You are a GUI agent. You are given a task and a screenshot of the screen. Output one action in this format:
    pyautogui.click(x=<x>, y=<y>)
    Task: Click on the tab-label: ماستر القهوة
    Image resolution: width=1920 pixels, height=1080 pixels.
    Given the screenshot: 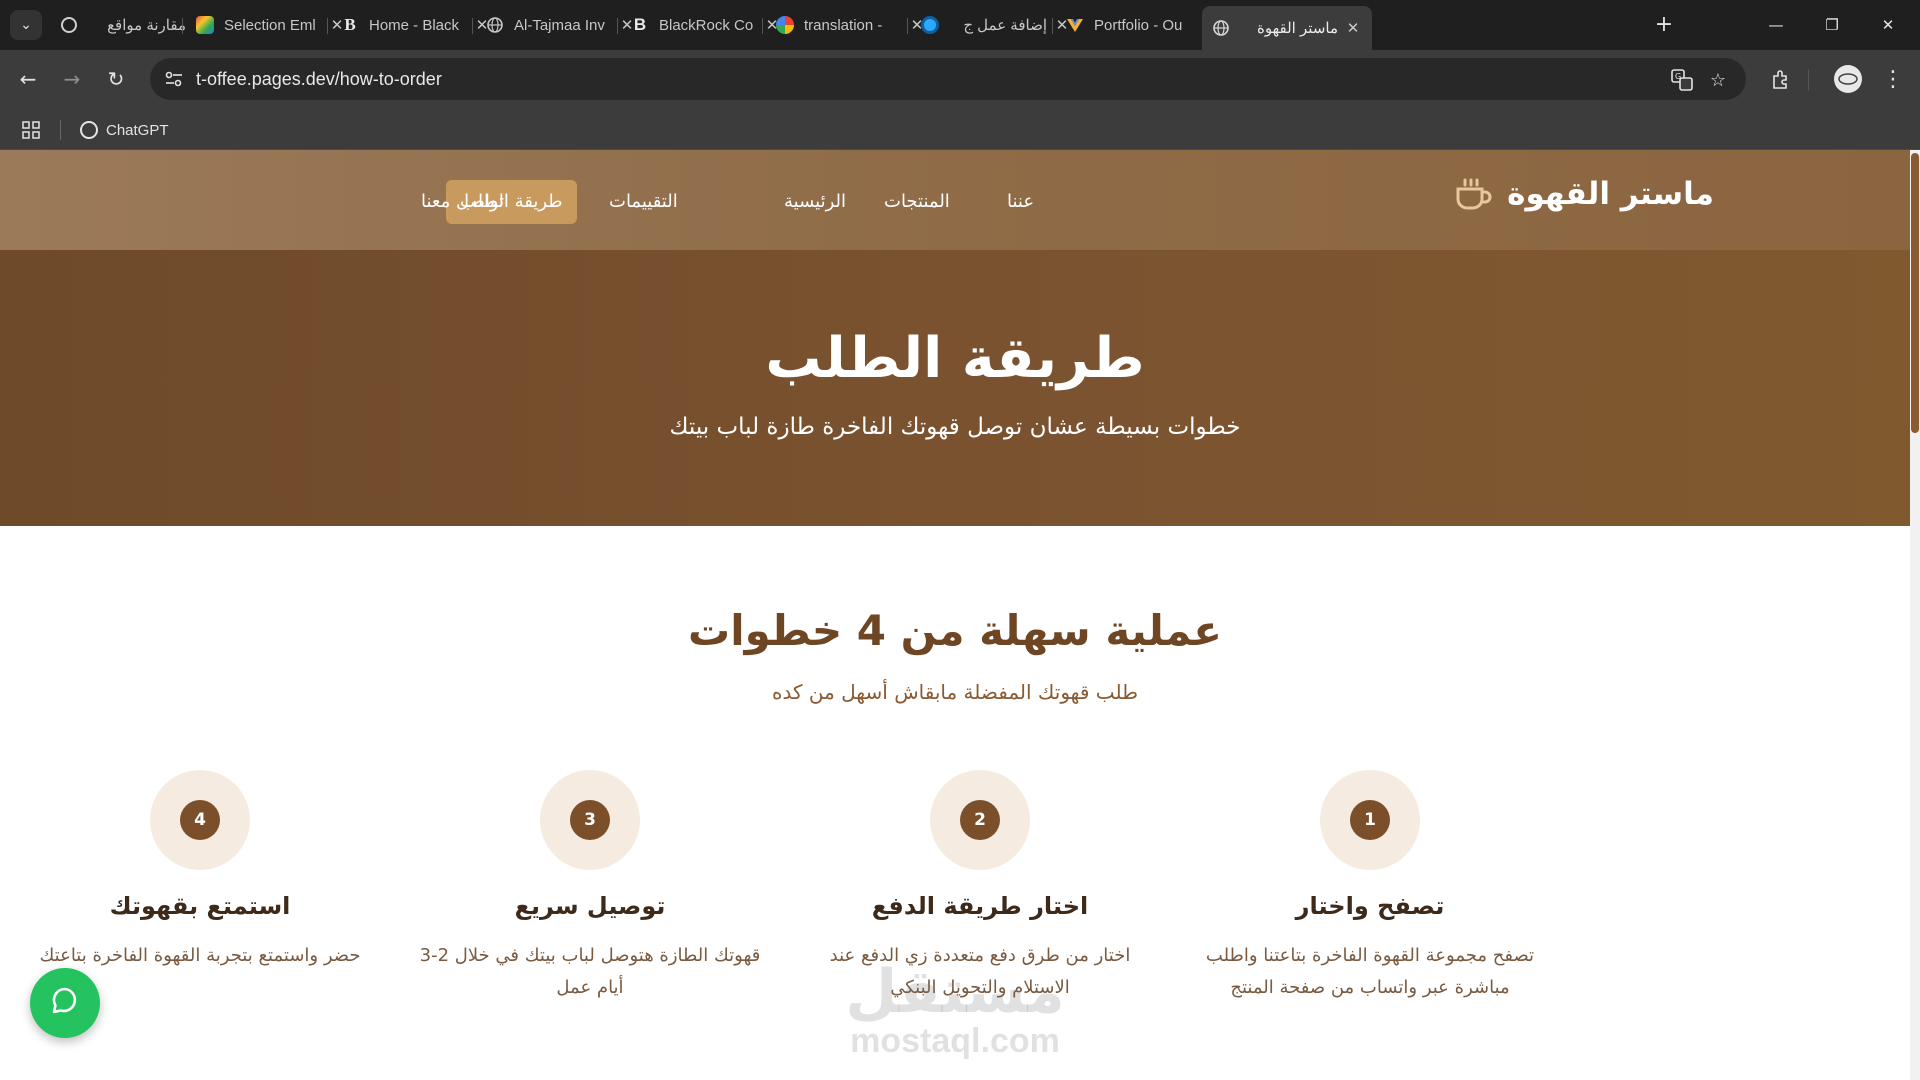 What is the action you would take?
    pyautogui.click(x=1297, y=28)
    